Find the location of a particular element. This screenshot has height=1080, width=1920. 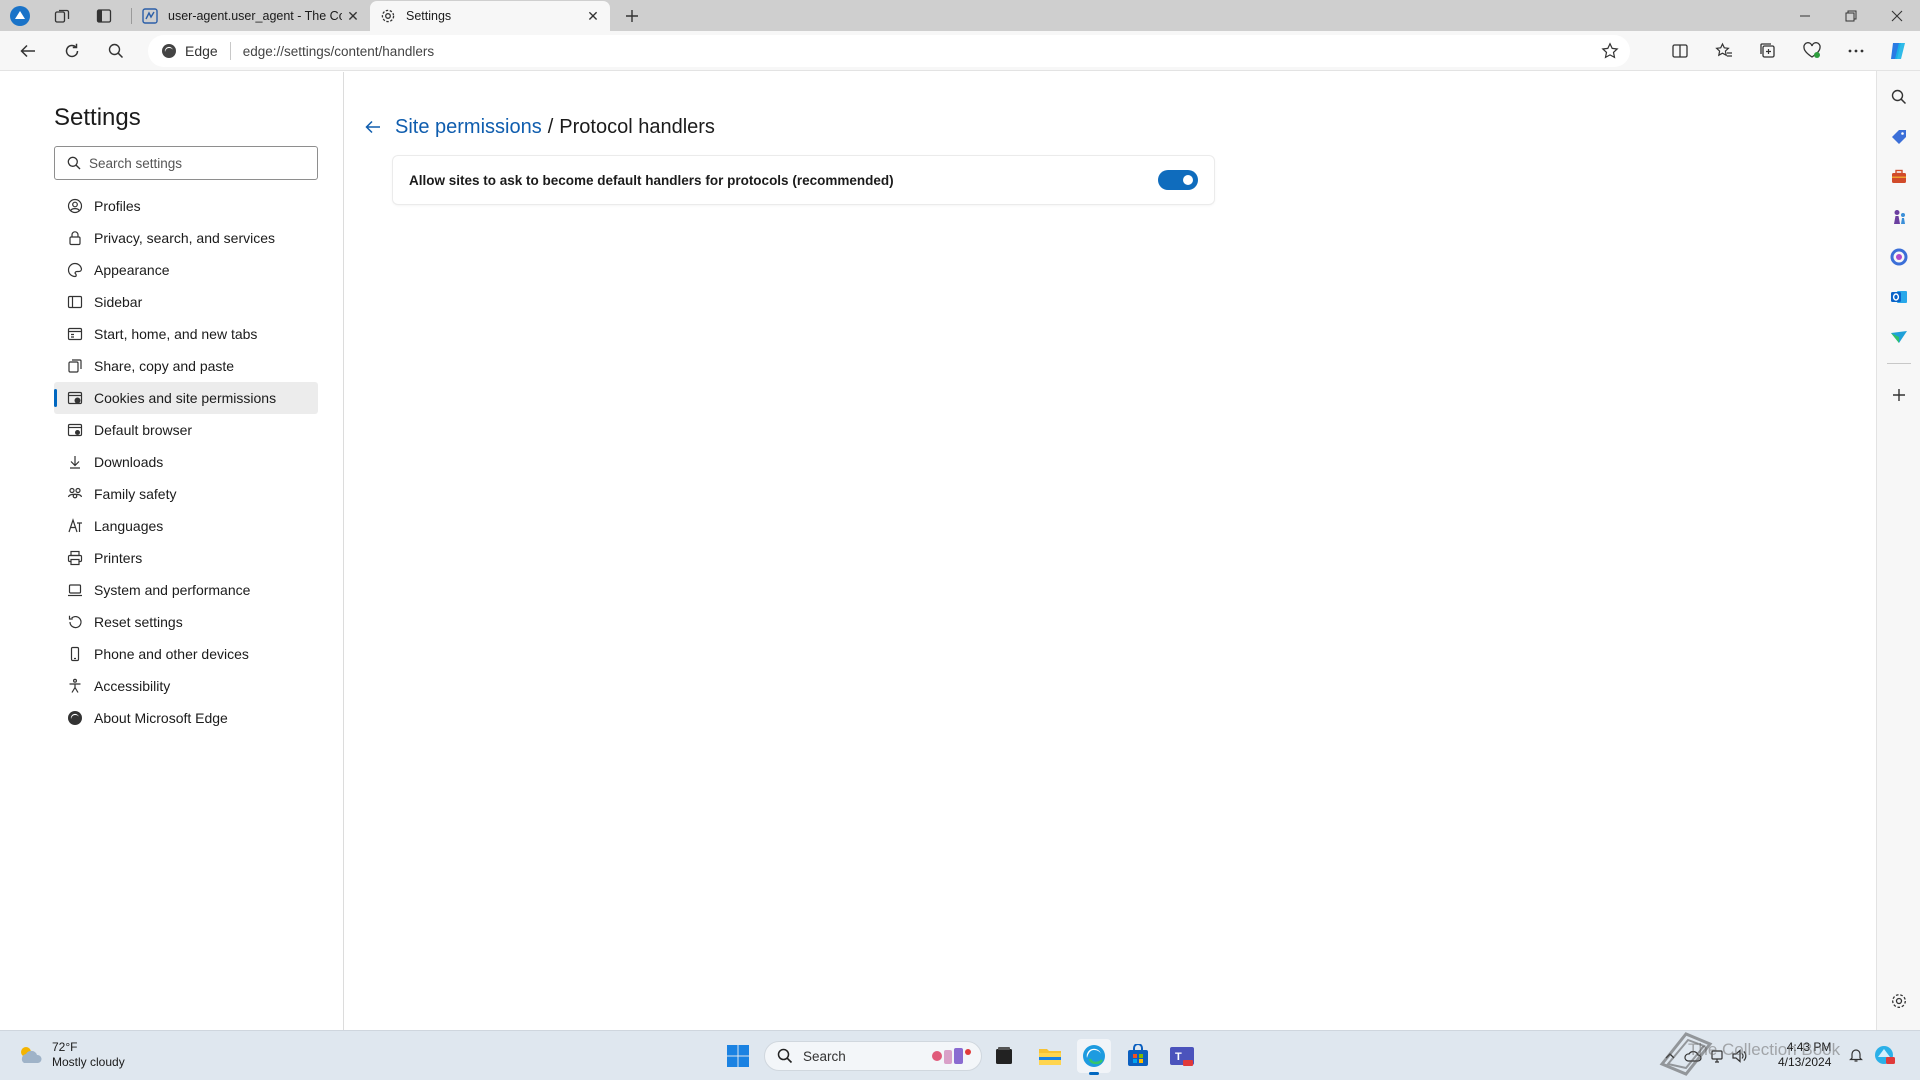

appearance-icon is located at coordinates (75, 270).